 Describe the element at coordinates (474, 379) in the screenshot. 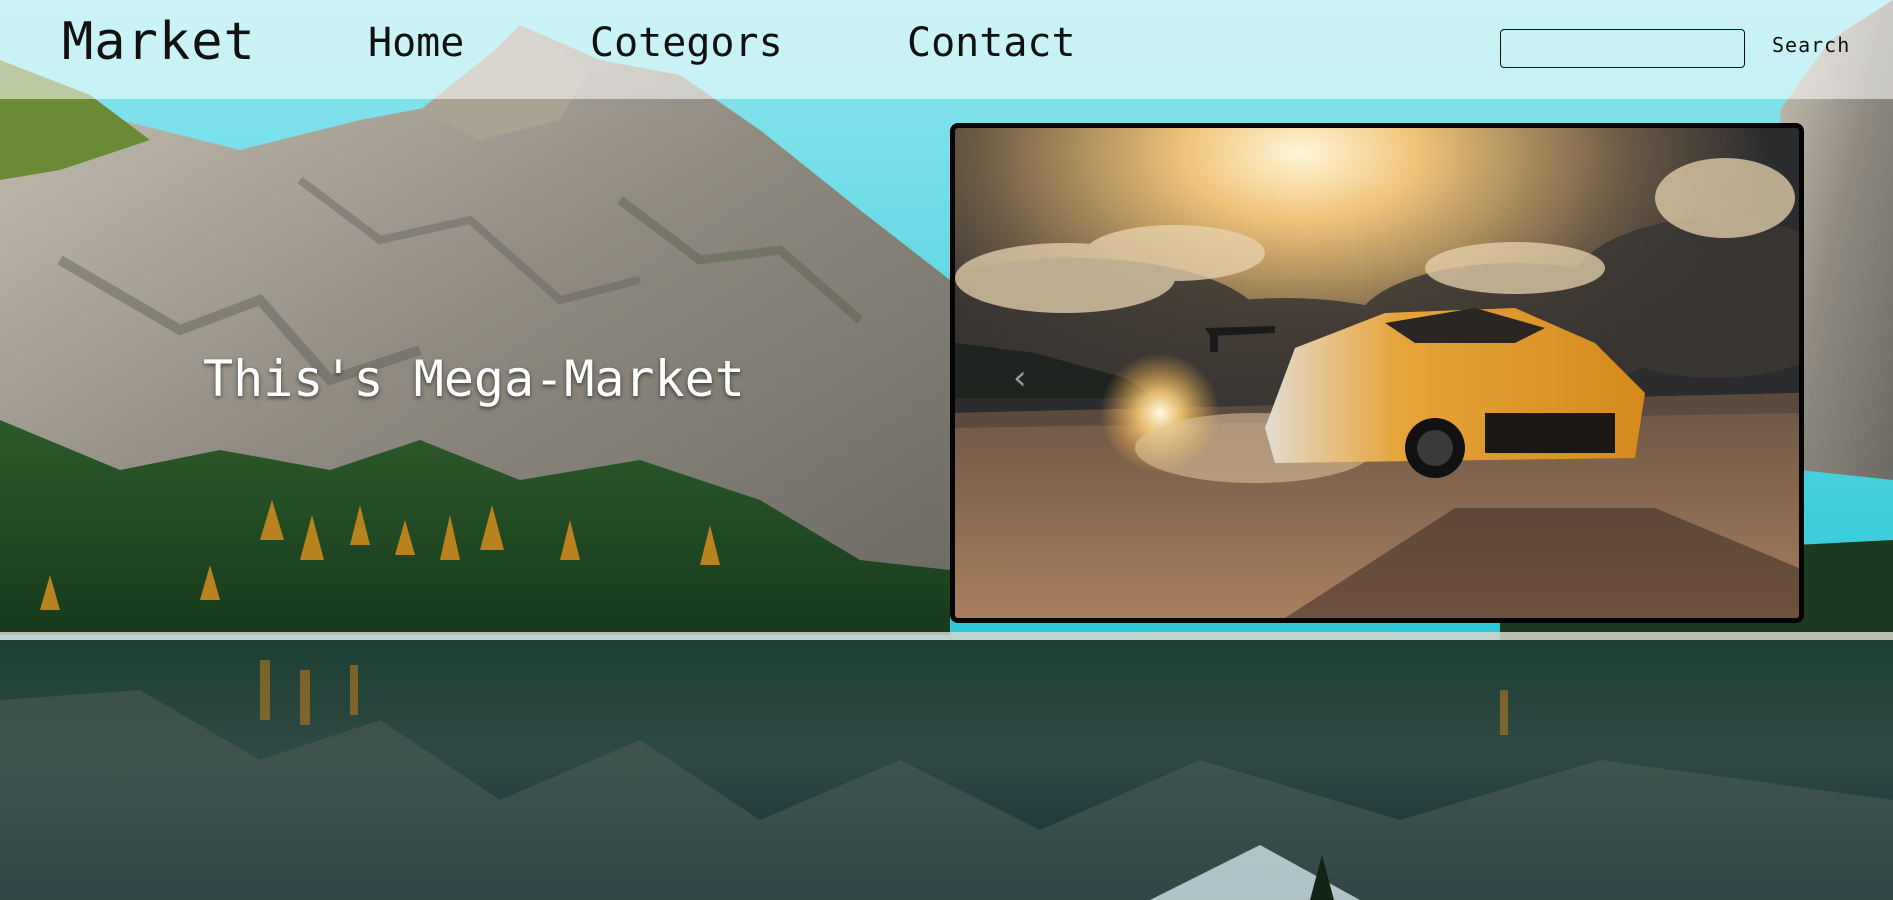

I see `hero-title: This's Mega-Market` at that location.